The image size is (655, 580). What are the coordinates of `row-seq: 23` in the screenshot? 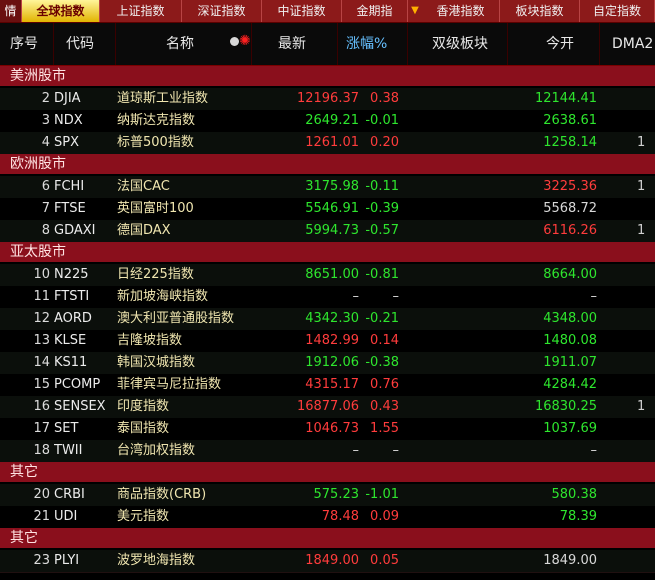 It's located at (41, 560).